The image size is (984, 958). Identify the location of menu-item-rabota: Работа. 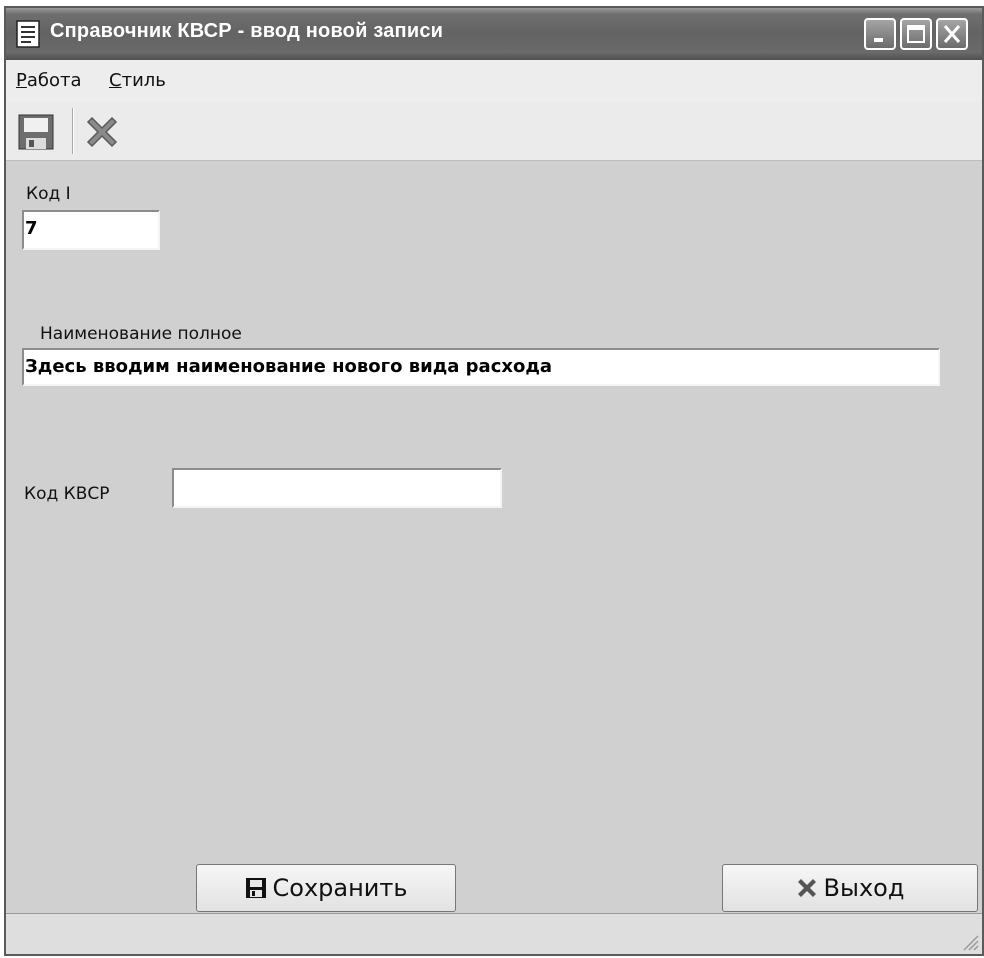
(49, 80).